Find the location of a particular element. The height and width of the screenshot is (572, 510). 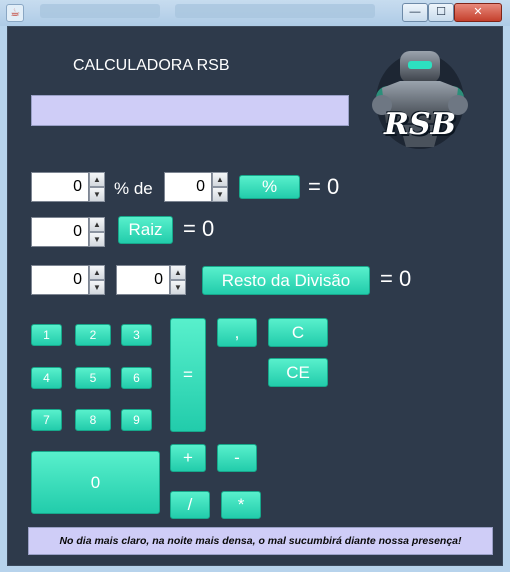

sqrt-input is located at coordinates (60, 232).